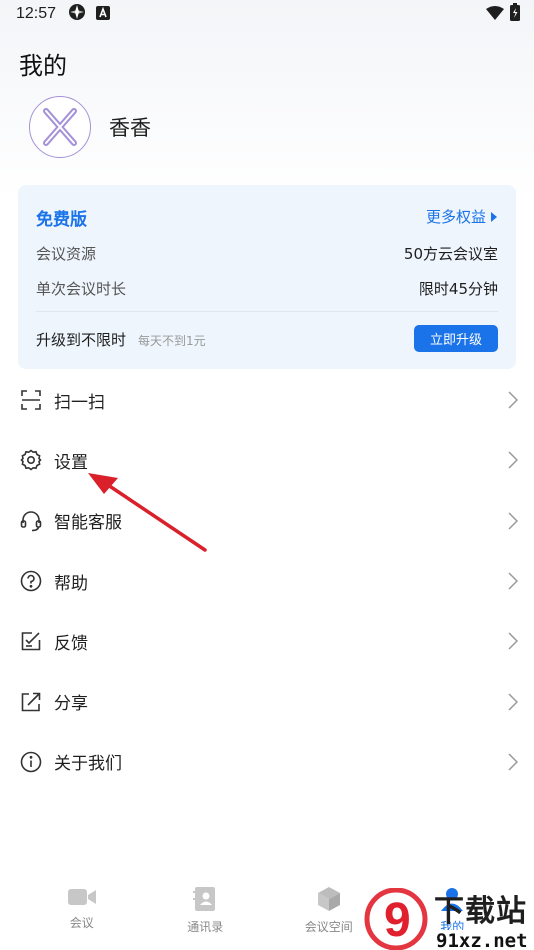 The width and height of the screenshot is (534, 950). I want to click on watermark-logo-digit: 9, so click(397, 920).